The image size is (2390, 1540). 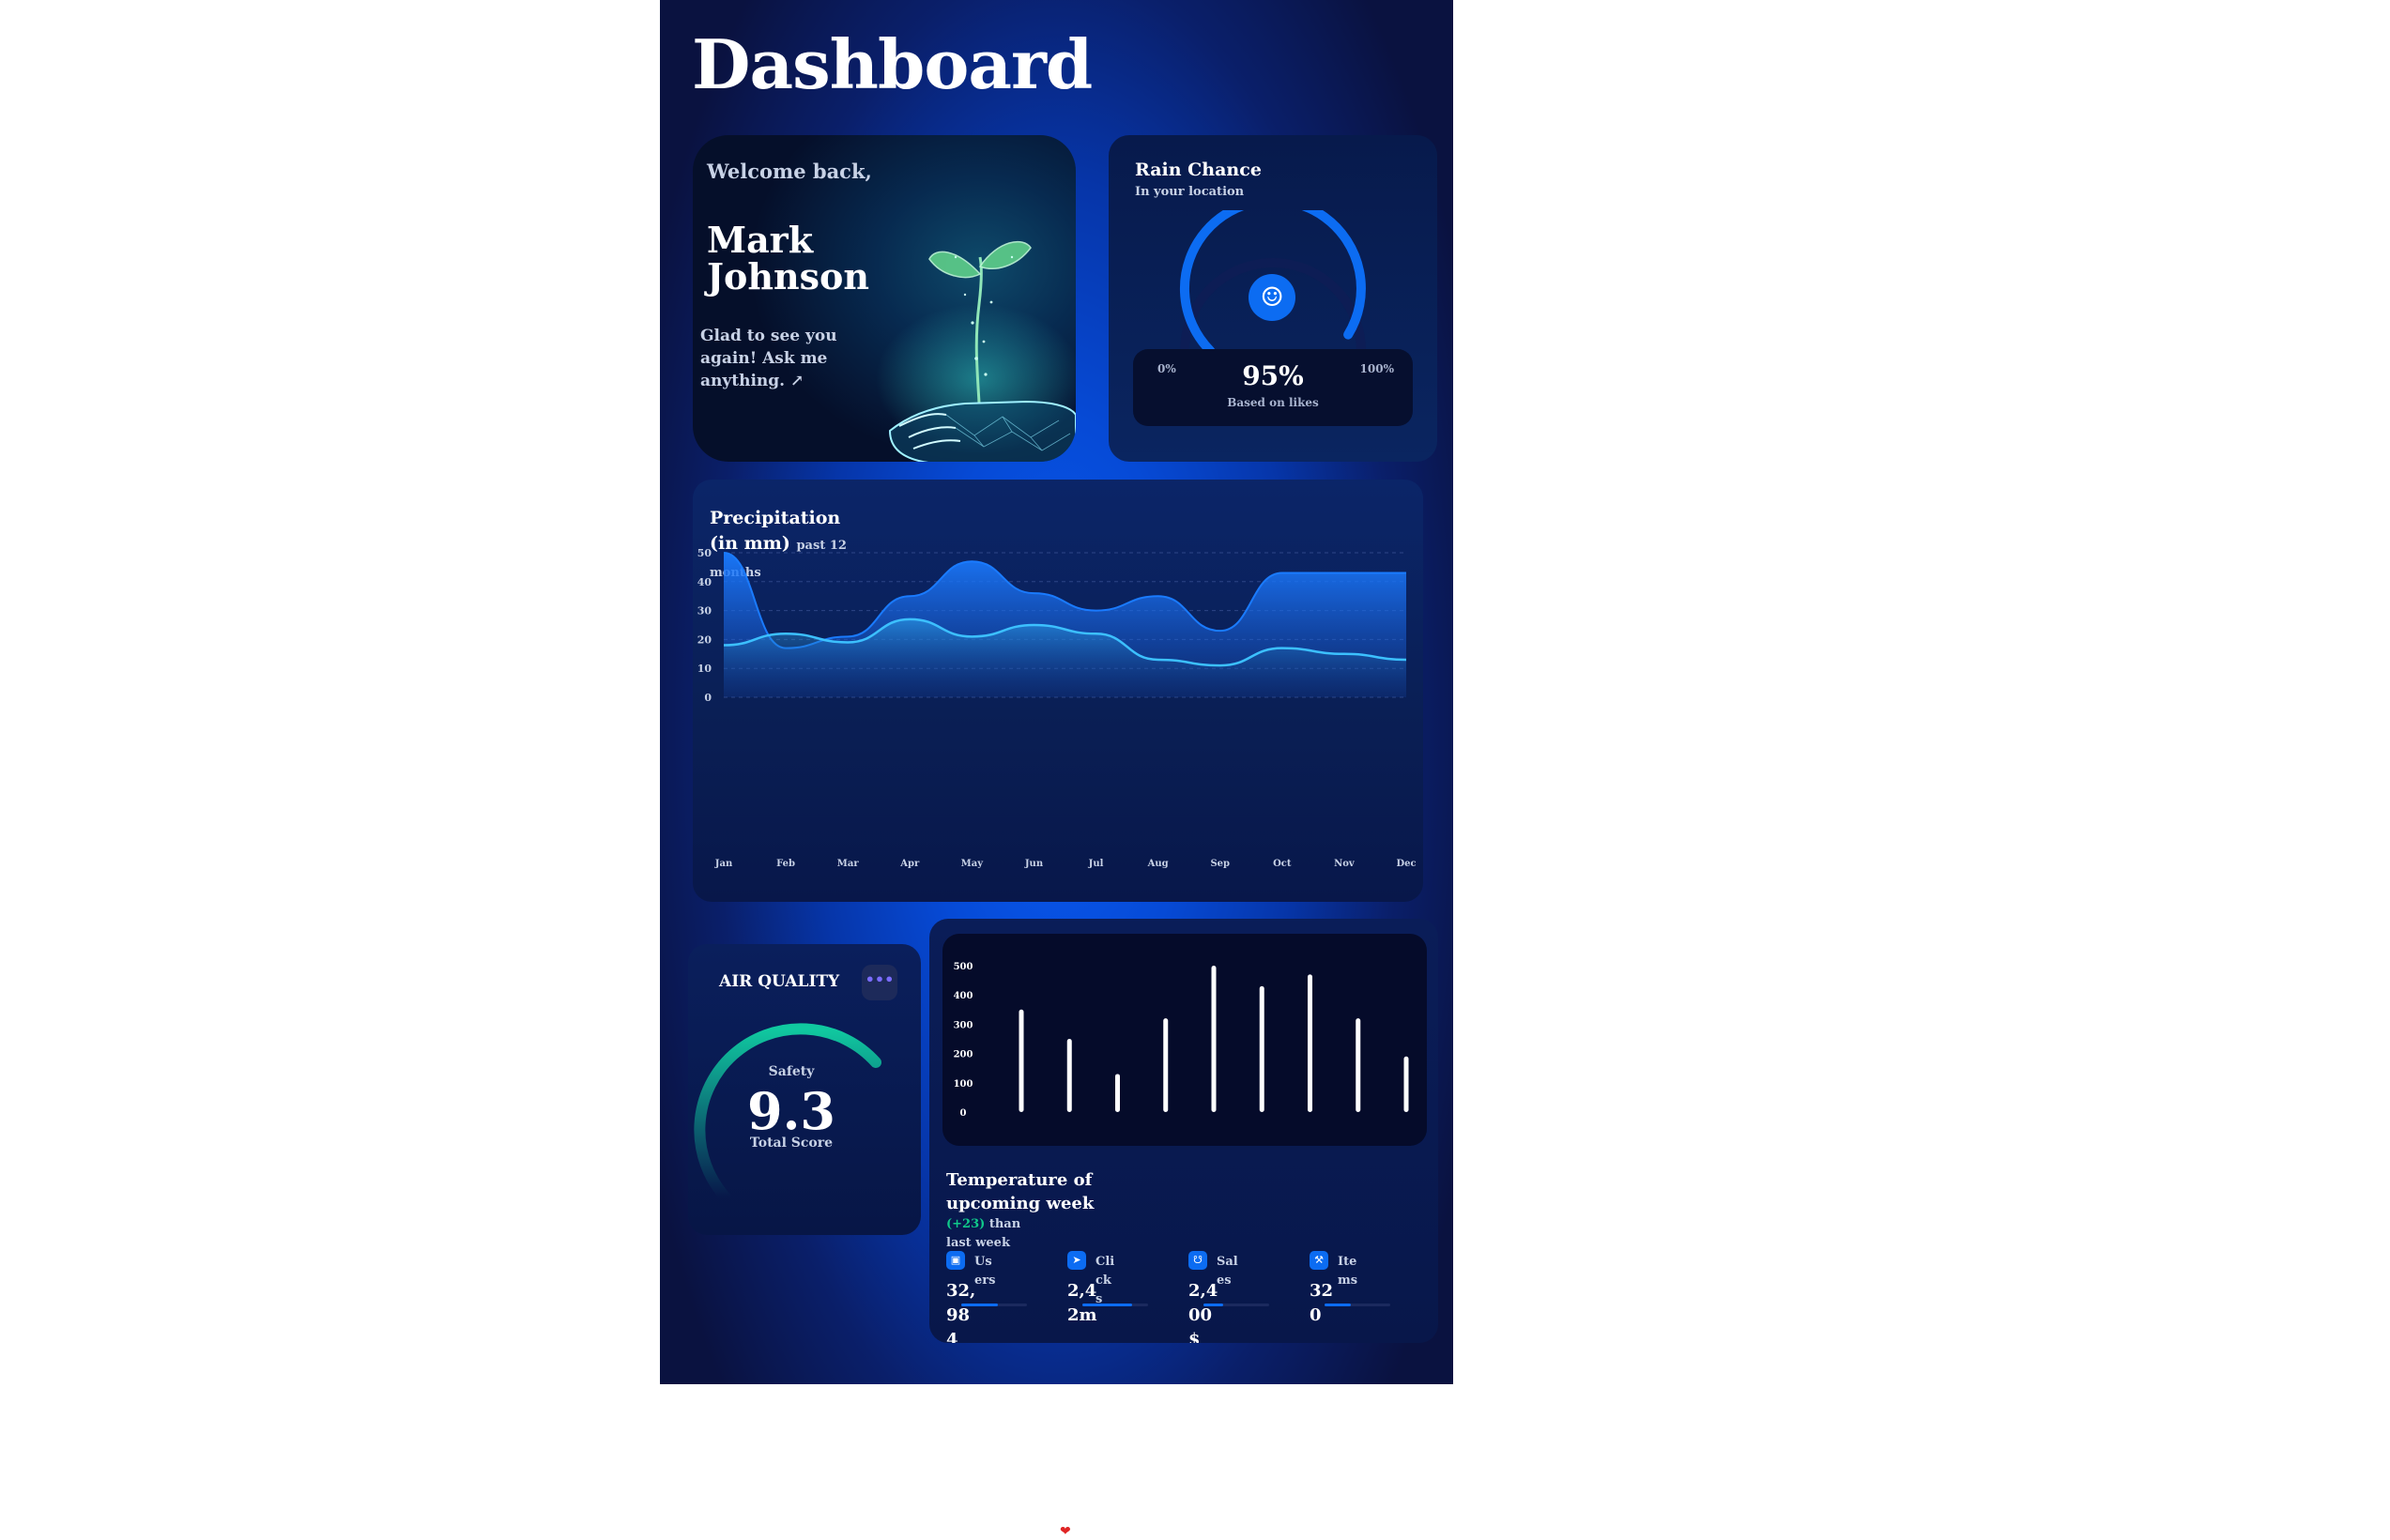 I want to click on x-tick-label: Sep, so click(x=1220, y=864).